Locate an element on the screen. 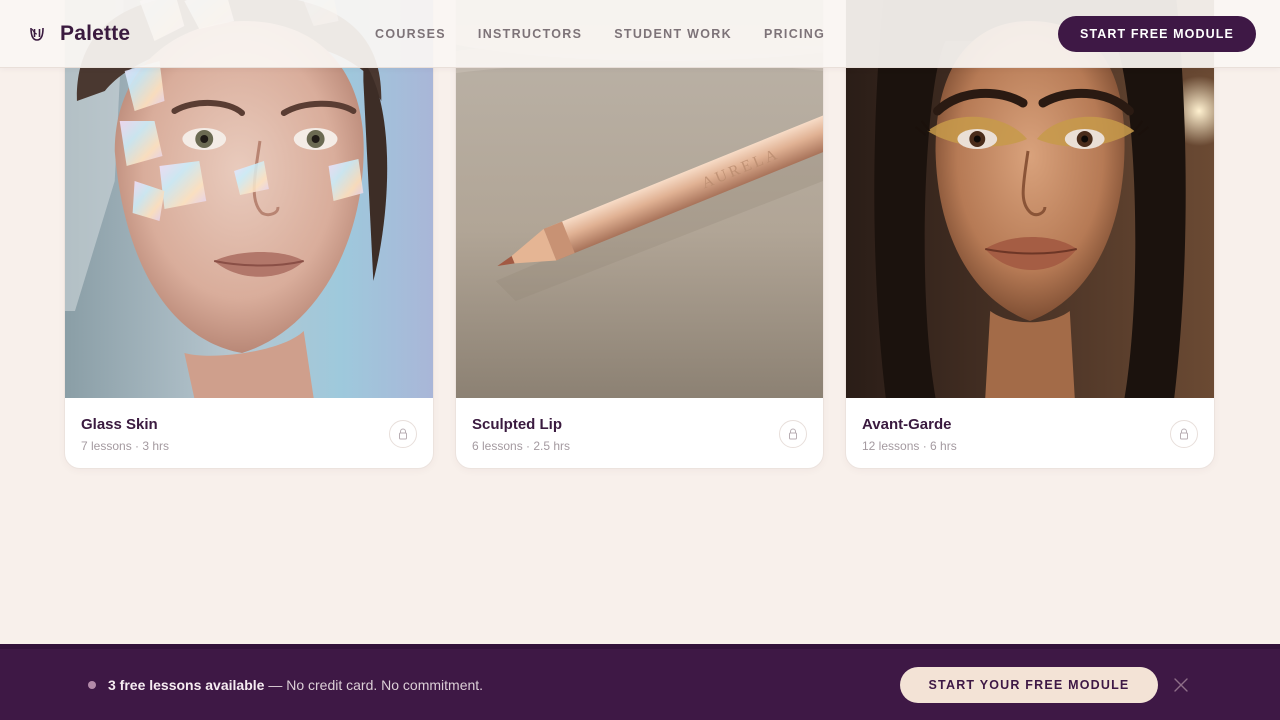 The image size is (1280, 720). start-your-free-module-button: START YOUR FREE MODULE is located at coordinates (1029, 685).